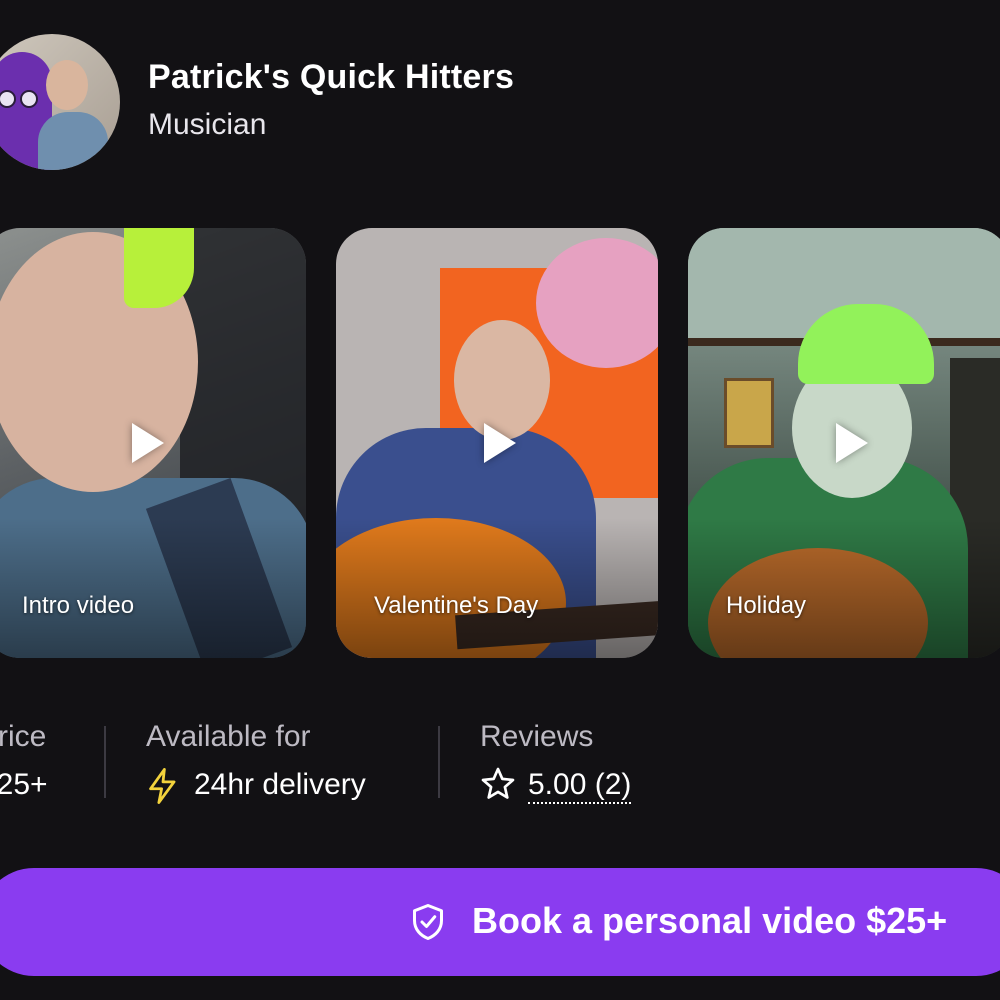 Image resolution: width=1000 pixels, height=1000 pixels. Describe the element at coordinates (162, 786) in the screenshot. I see `lightning-bolt-icon` at that location.